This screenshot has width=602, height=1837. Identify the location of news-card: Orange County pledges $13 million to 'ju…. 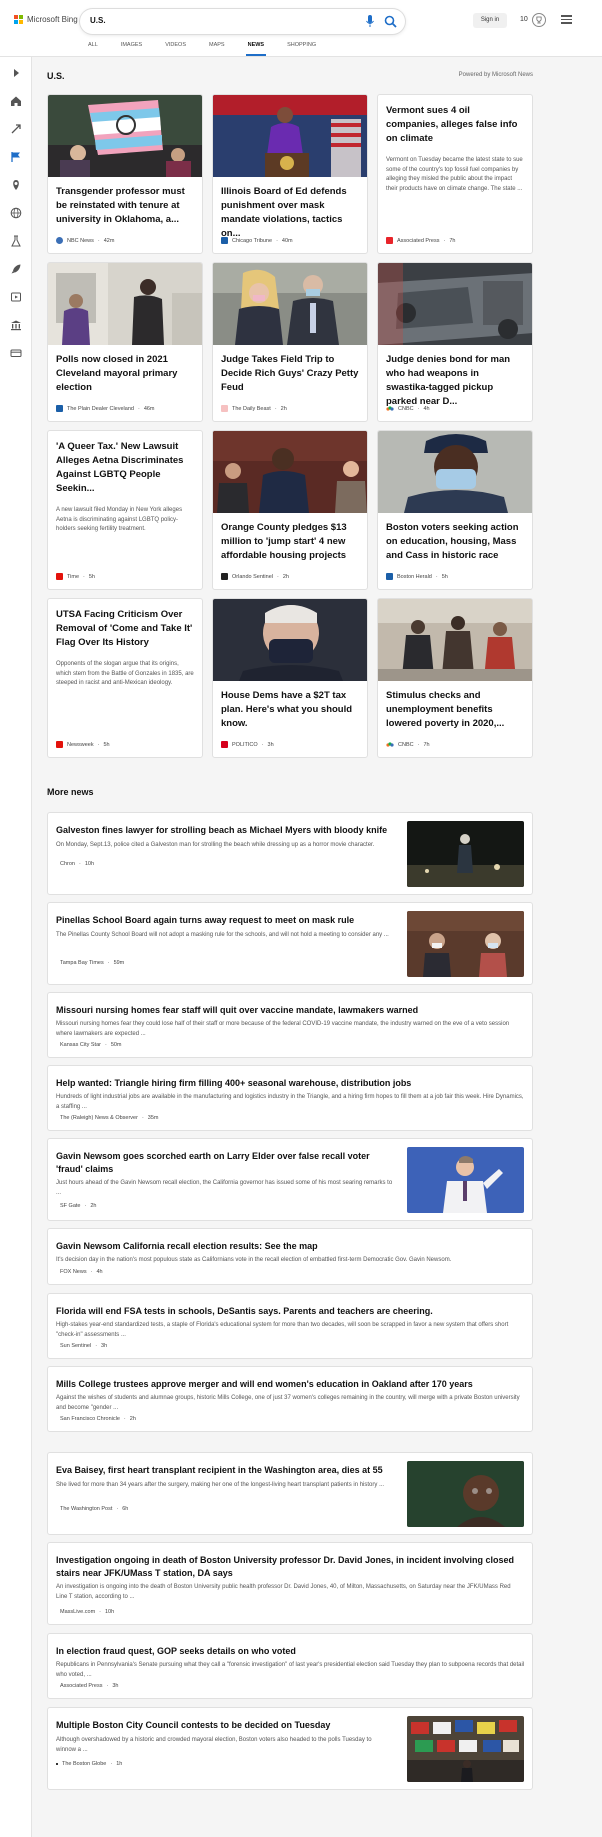
(290, 510).